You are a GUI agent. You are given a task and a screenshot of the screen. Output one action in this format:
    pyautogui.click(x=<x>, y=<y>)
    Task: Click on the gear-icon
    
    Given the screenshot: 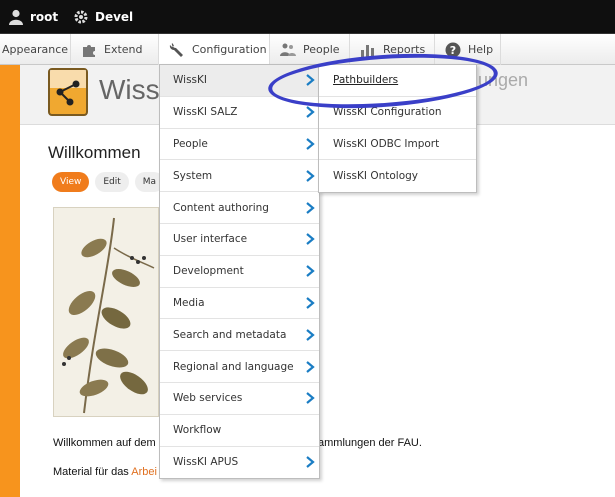 What is the action you would take?
    pyautogui.click(x=81, y=17)
    